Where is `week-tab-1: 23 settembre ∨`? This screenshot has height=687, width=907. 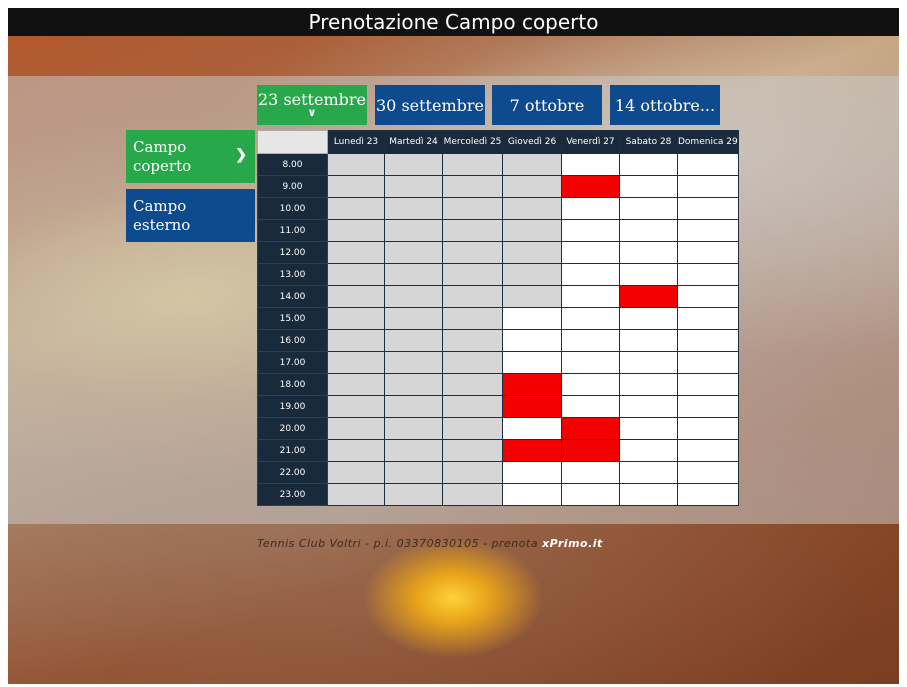 week-tab-1: 23 settembre ∨ is located at coordinates (312, 105).